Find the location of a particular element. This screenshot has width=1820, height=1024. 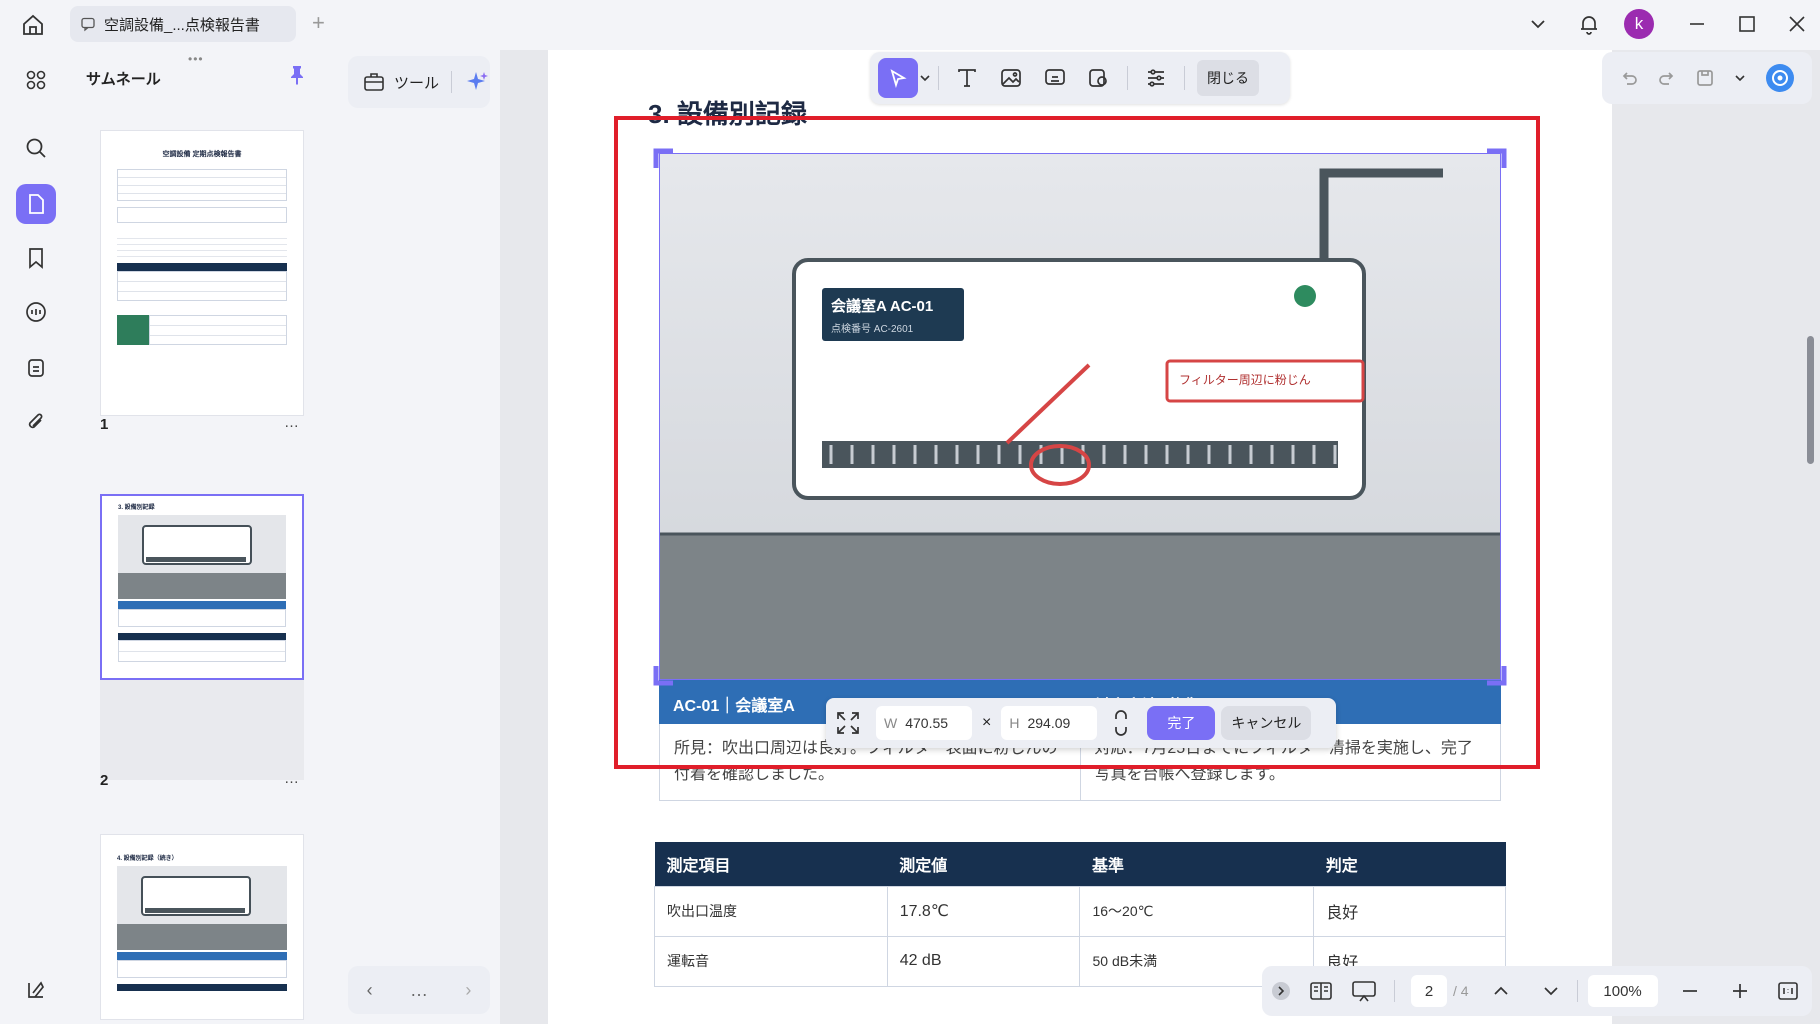

bookmark-icon is located at coordinates (36, 258).